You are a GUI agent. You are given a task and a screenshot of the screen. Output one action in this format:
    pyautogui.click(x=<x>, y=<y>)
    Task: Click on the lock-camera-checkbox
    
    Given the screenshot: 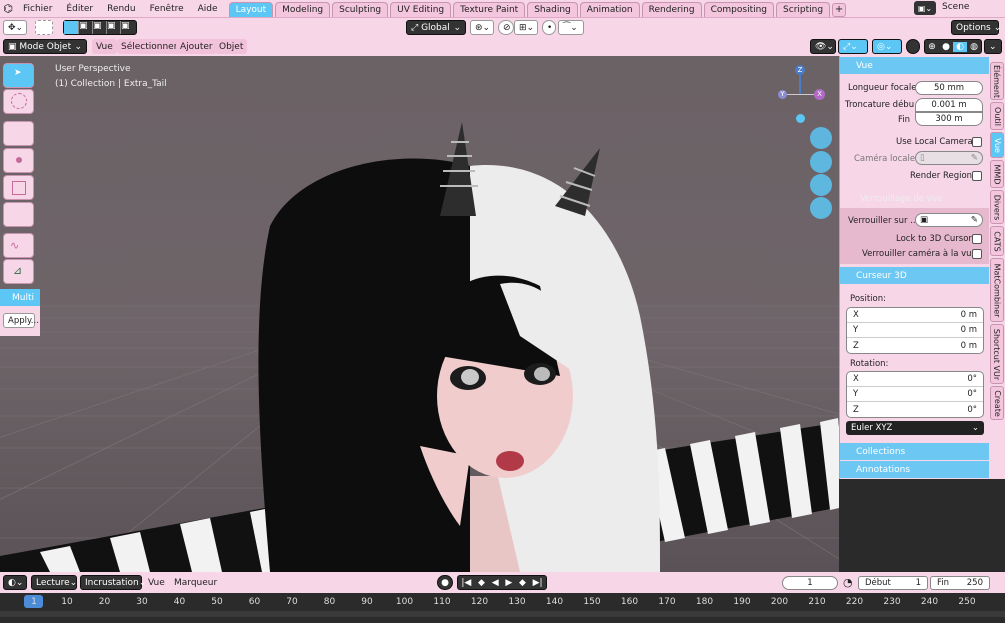 What is the action you would take?
    pyautogui.click(x=977, y=254)
    